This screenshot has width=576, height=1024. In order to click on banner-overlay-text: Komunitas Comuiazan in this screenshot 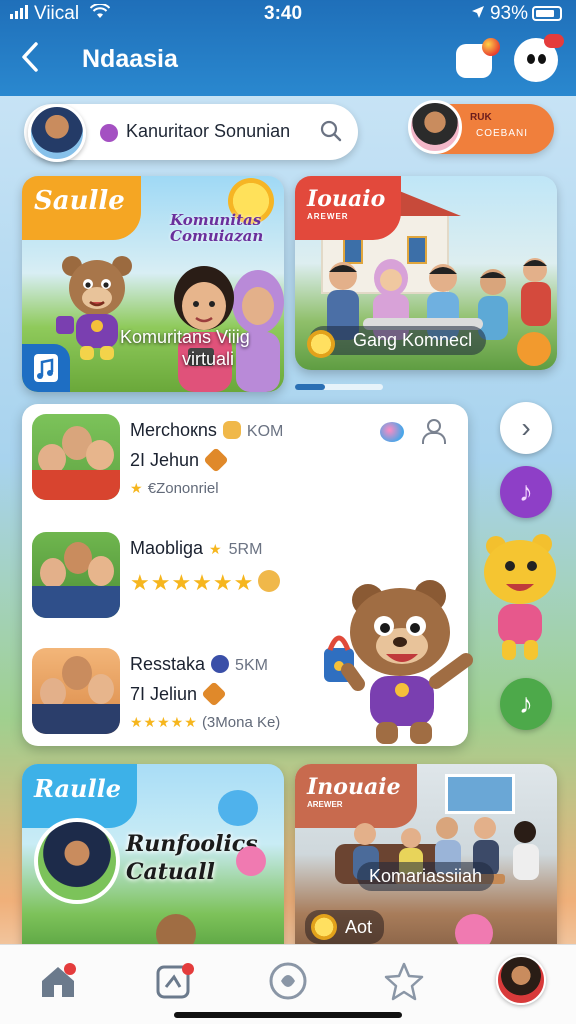, I will do `click(217, 228)`.